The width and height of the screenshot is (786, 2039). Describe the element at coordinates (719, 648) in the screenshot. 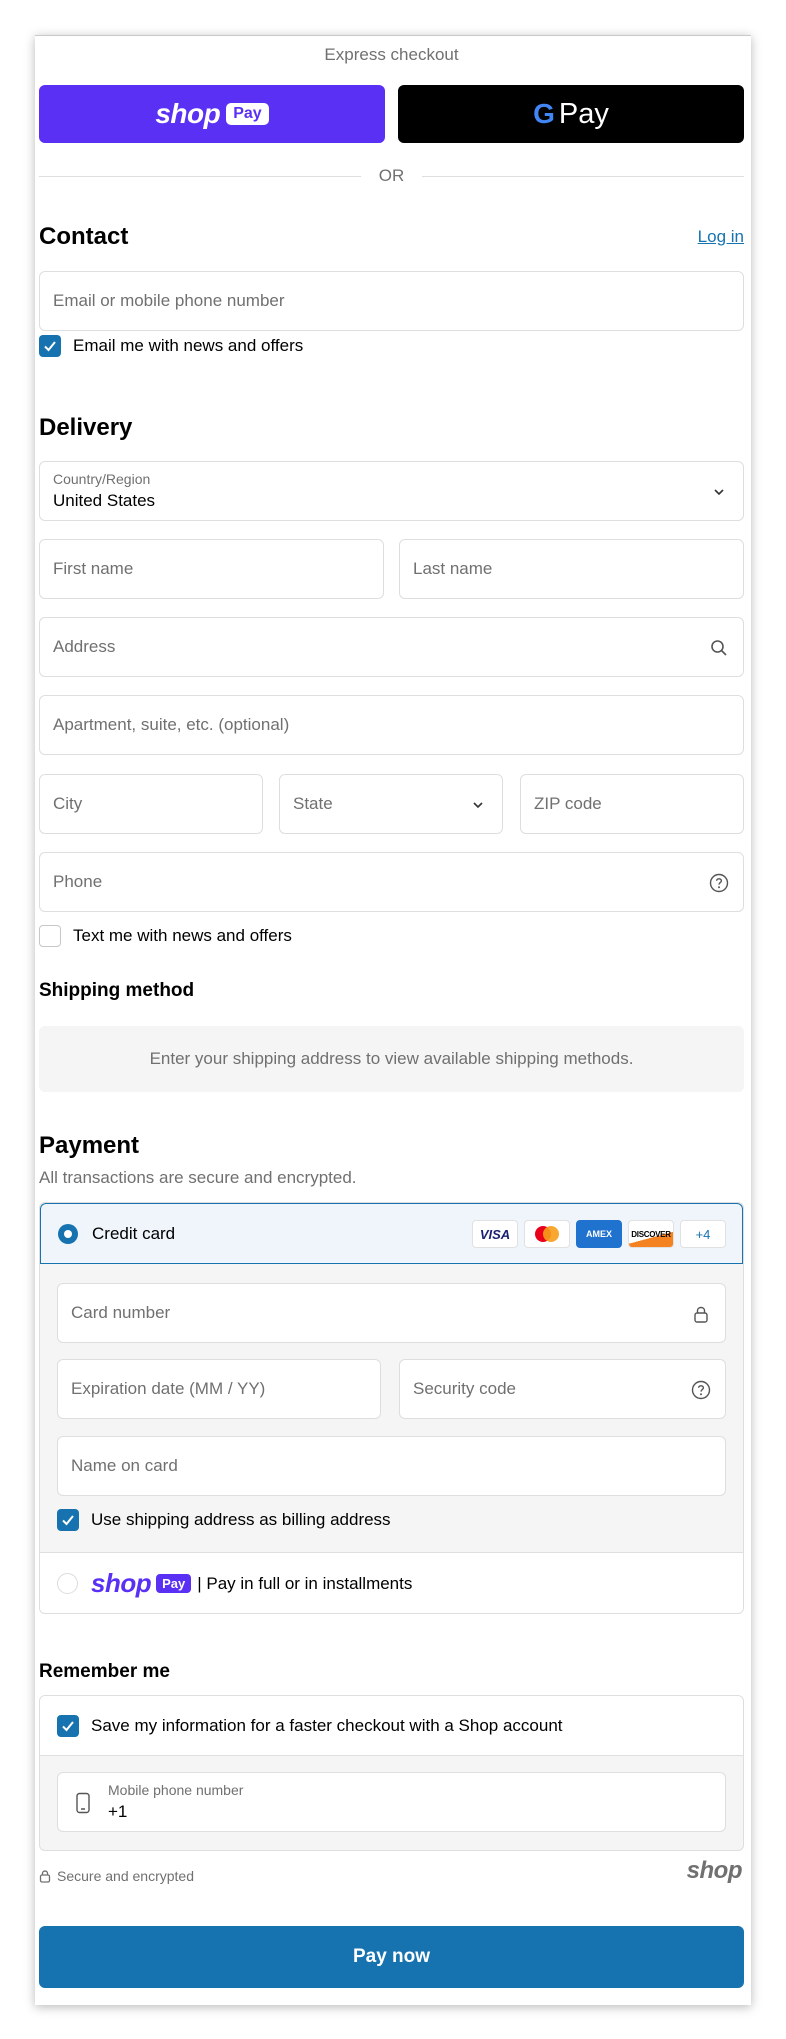

I see `search-icon` at that location.